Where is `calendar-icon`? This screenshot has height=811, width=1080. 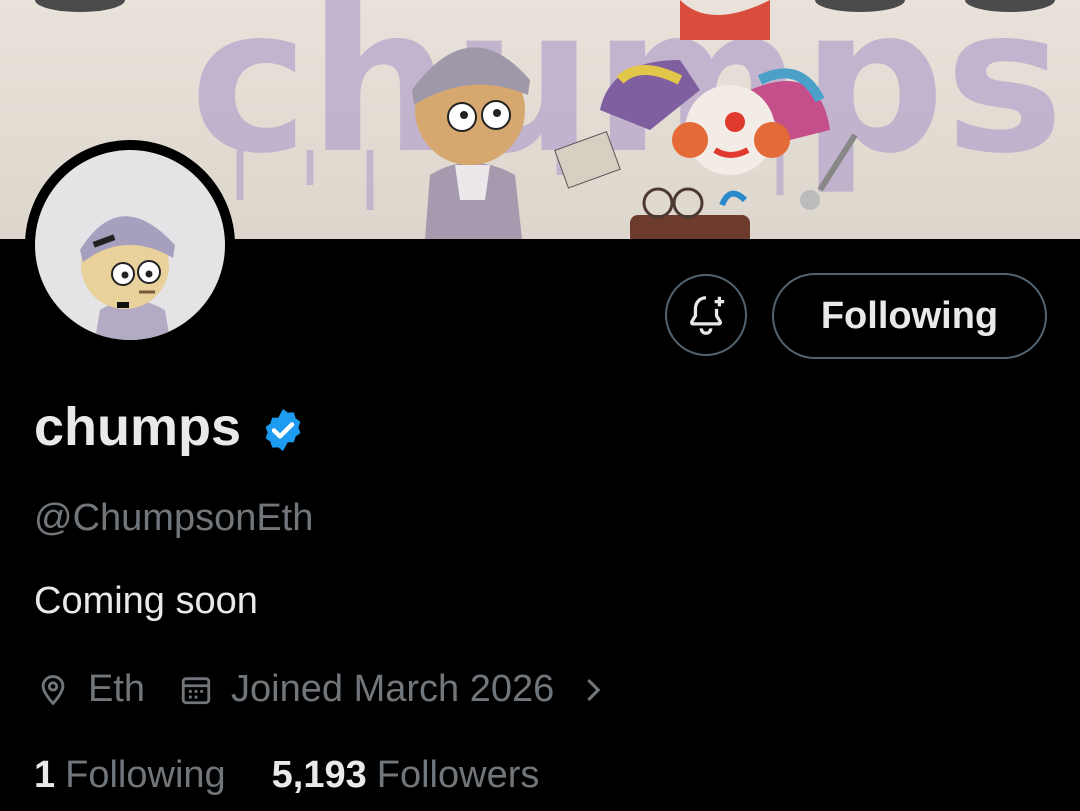 calendar-icon is located at coordinates (196, 690).